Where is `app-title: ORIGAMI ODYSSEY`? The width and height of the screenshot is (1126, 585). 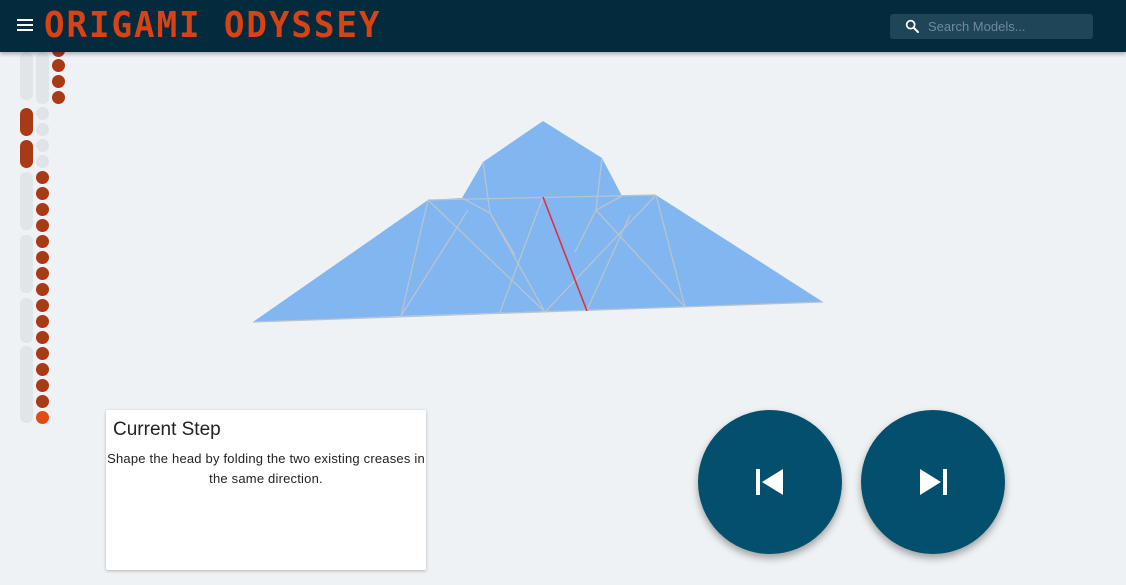
app-title: ORIGAMI ODYSSEY is located at coordinates (213, 25).